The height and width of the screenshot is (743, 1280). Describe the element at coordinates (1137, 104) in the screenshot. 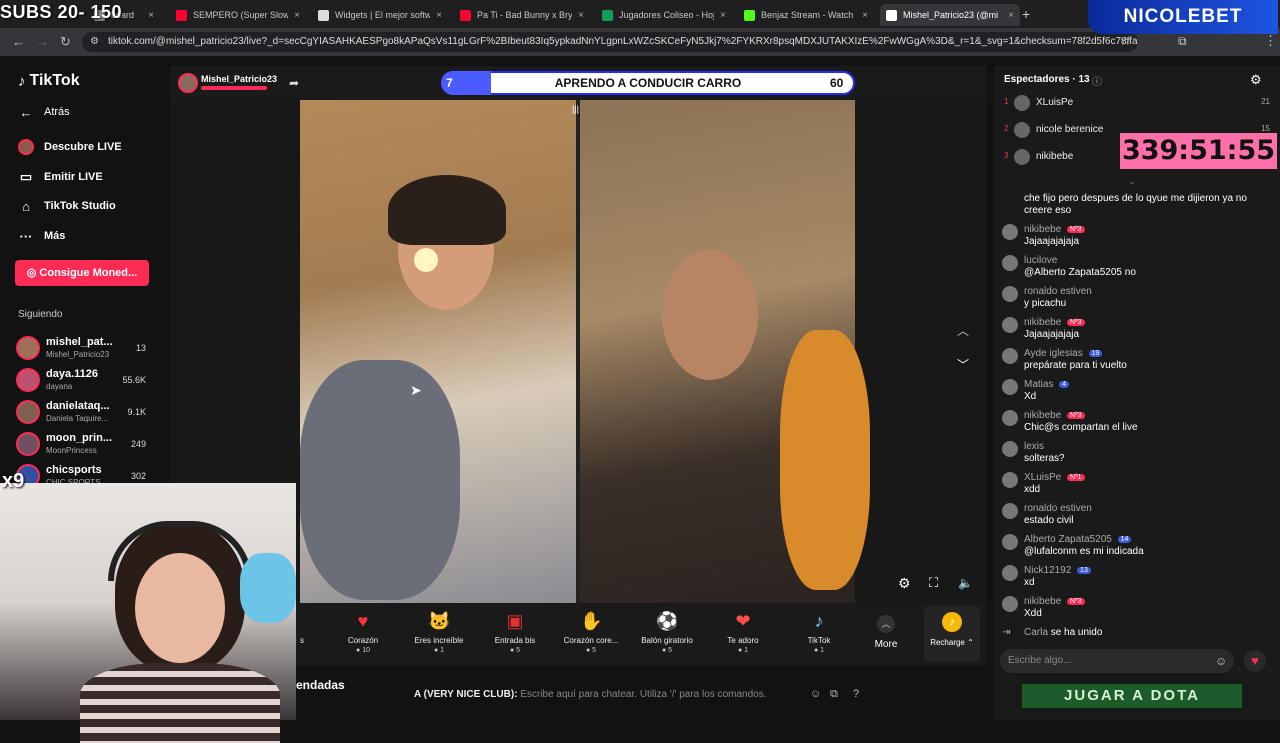

I see `ranking-row: 1 XLuisPe 21` at that location.